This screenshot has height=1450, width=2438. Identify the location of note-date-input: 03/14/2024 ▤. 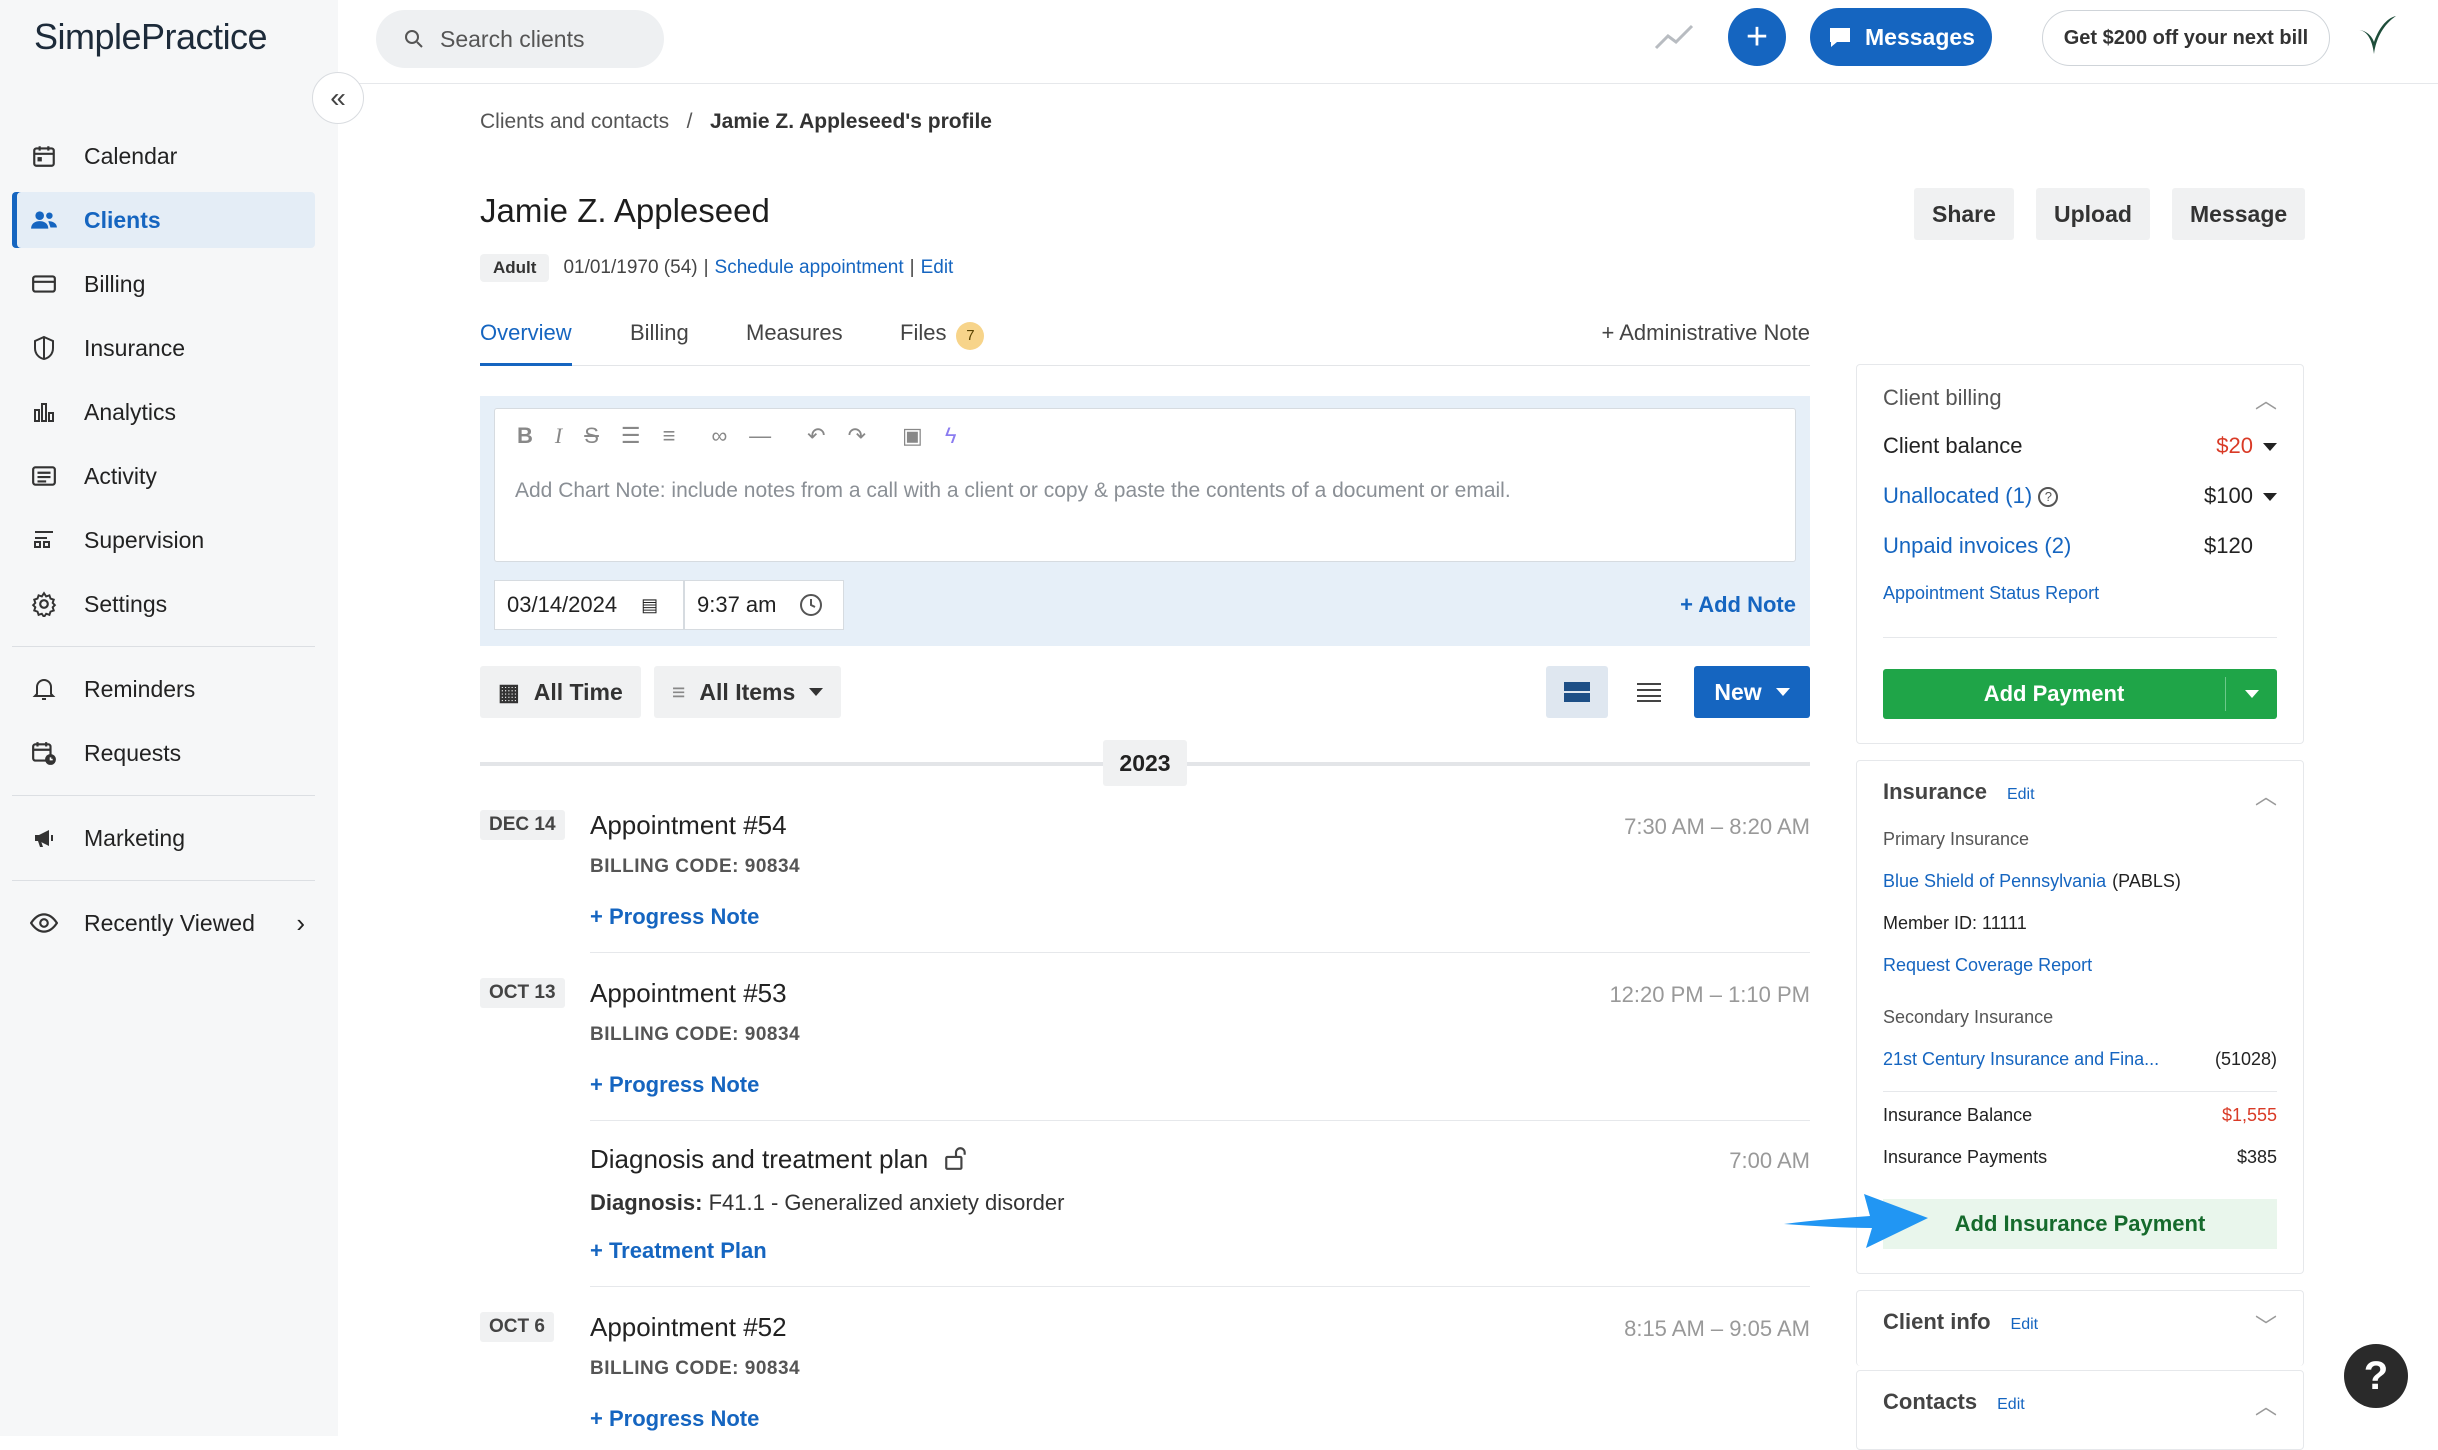
(589, 605).